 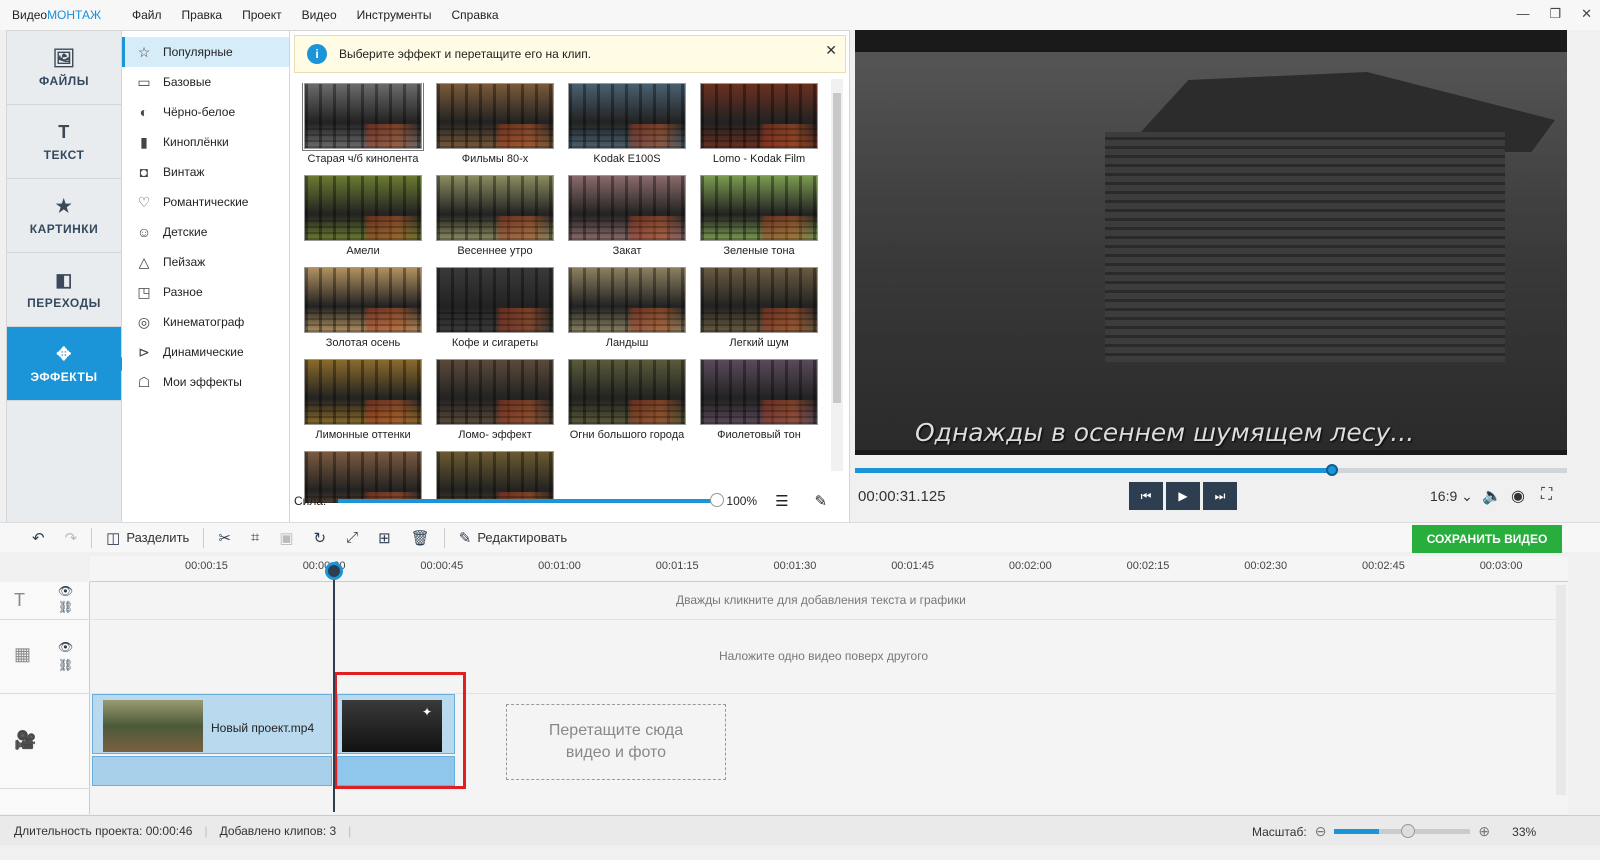 I want to click on effect-label: Фильмы 80-х, so click(x=495, y=159).